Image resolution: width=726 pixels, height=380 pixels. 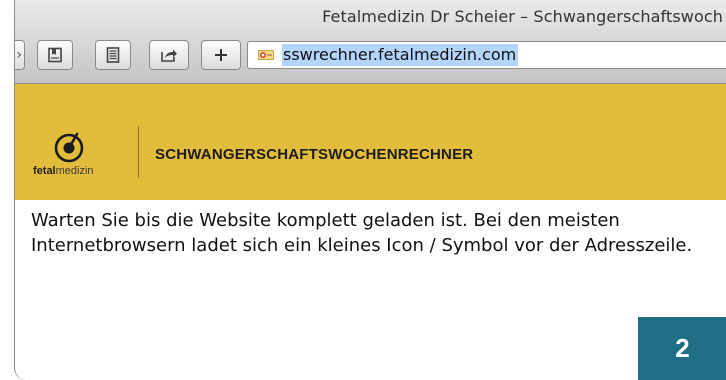 What do you see at coordinates (682, 348) in the screenshot?
I see `step-number-badge: 2` at bounding box center [682, 348].